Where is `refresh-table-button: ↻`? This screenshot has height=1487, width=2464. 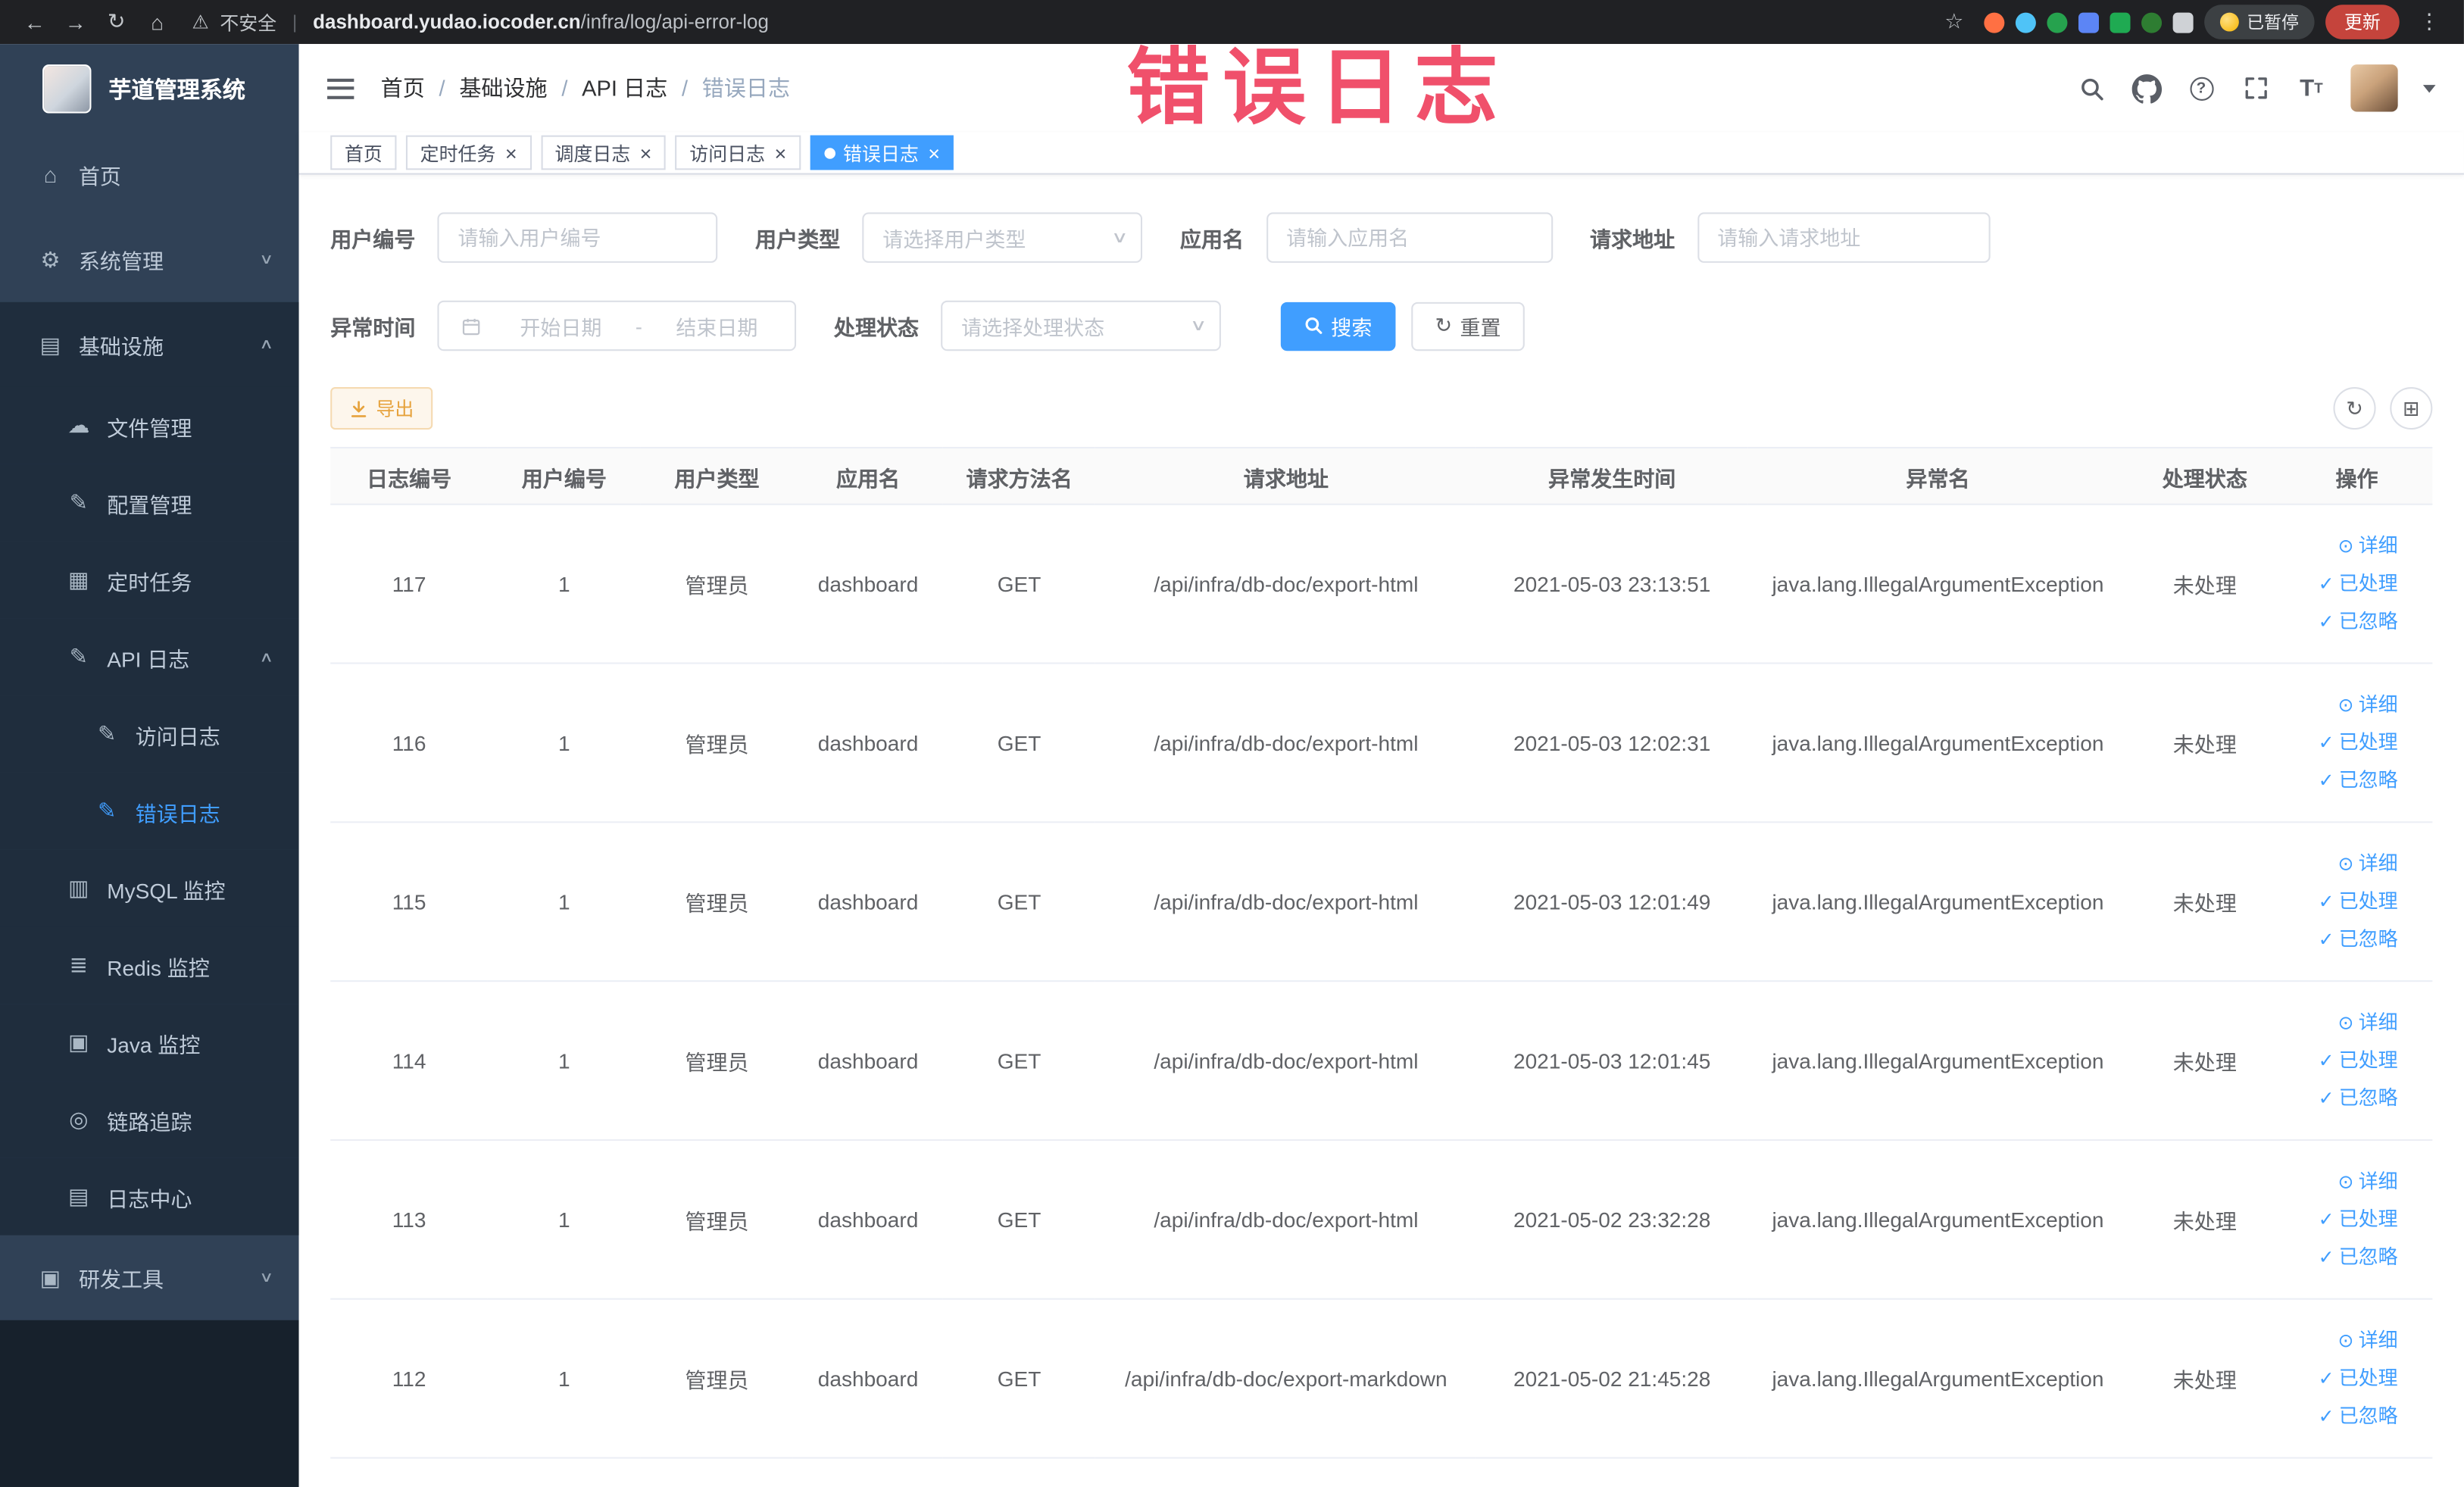 refresh-table-button: ↻ is located at coordinates (2354, 408).